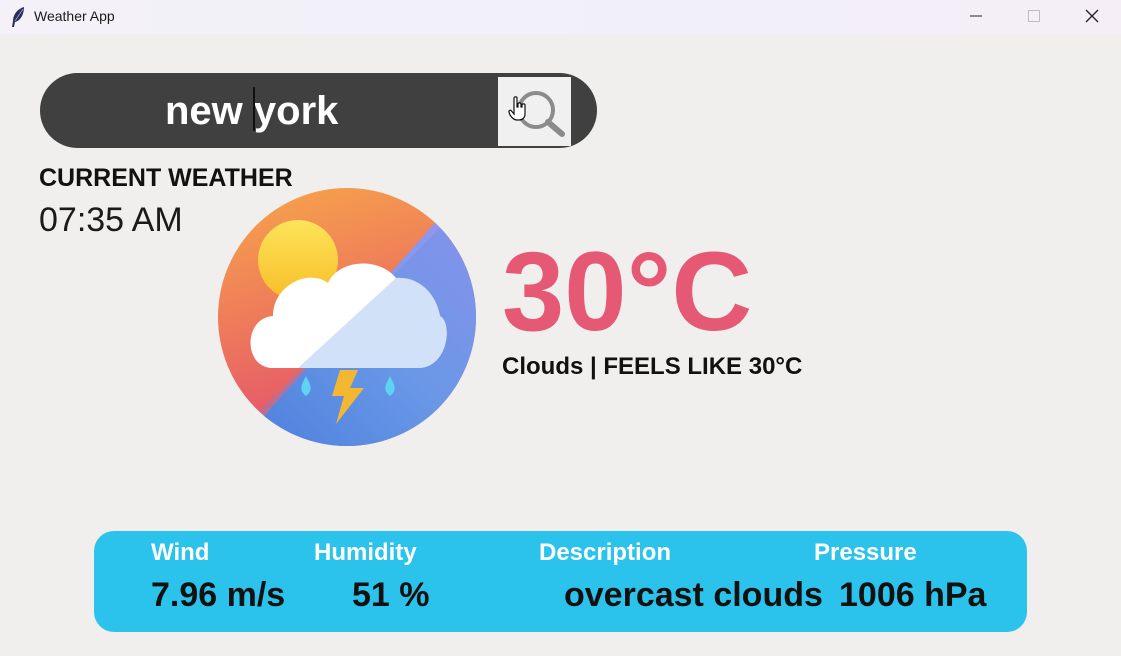  I want to click on humidity-value: 51 %, so click(391, 595).